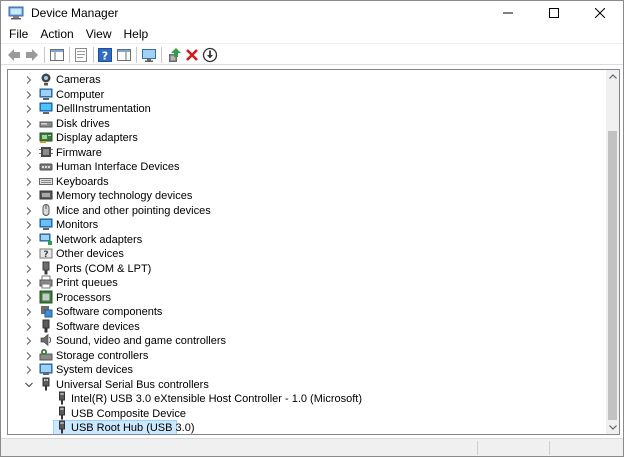 This screenshot has height=457, width=624. Describe the element at coordinates (105, 55) in the screenshot. I see `help-button: ?` at that location.